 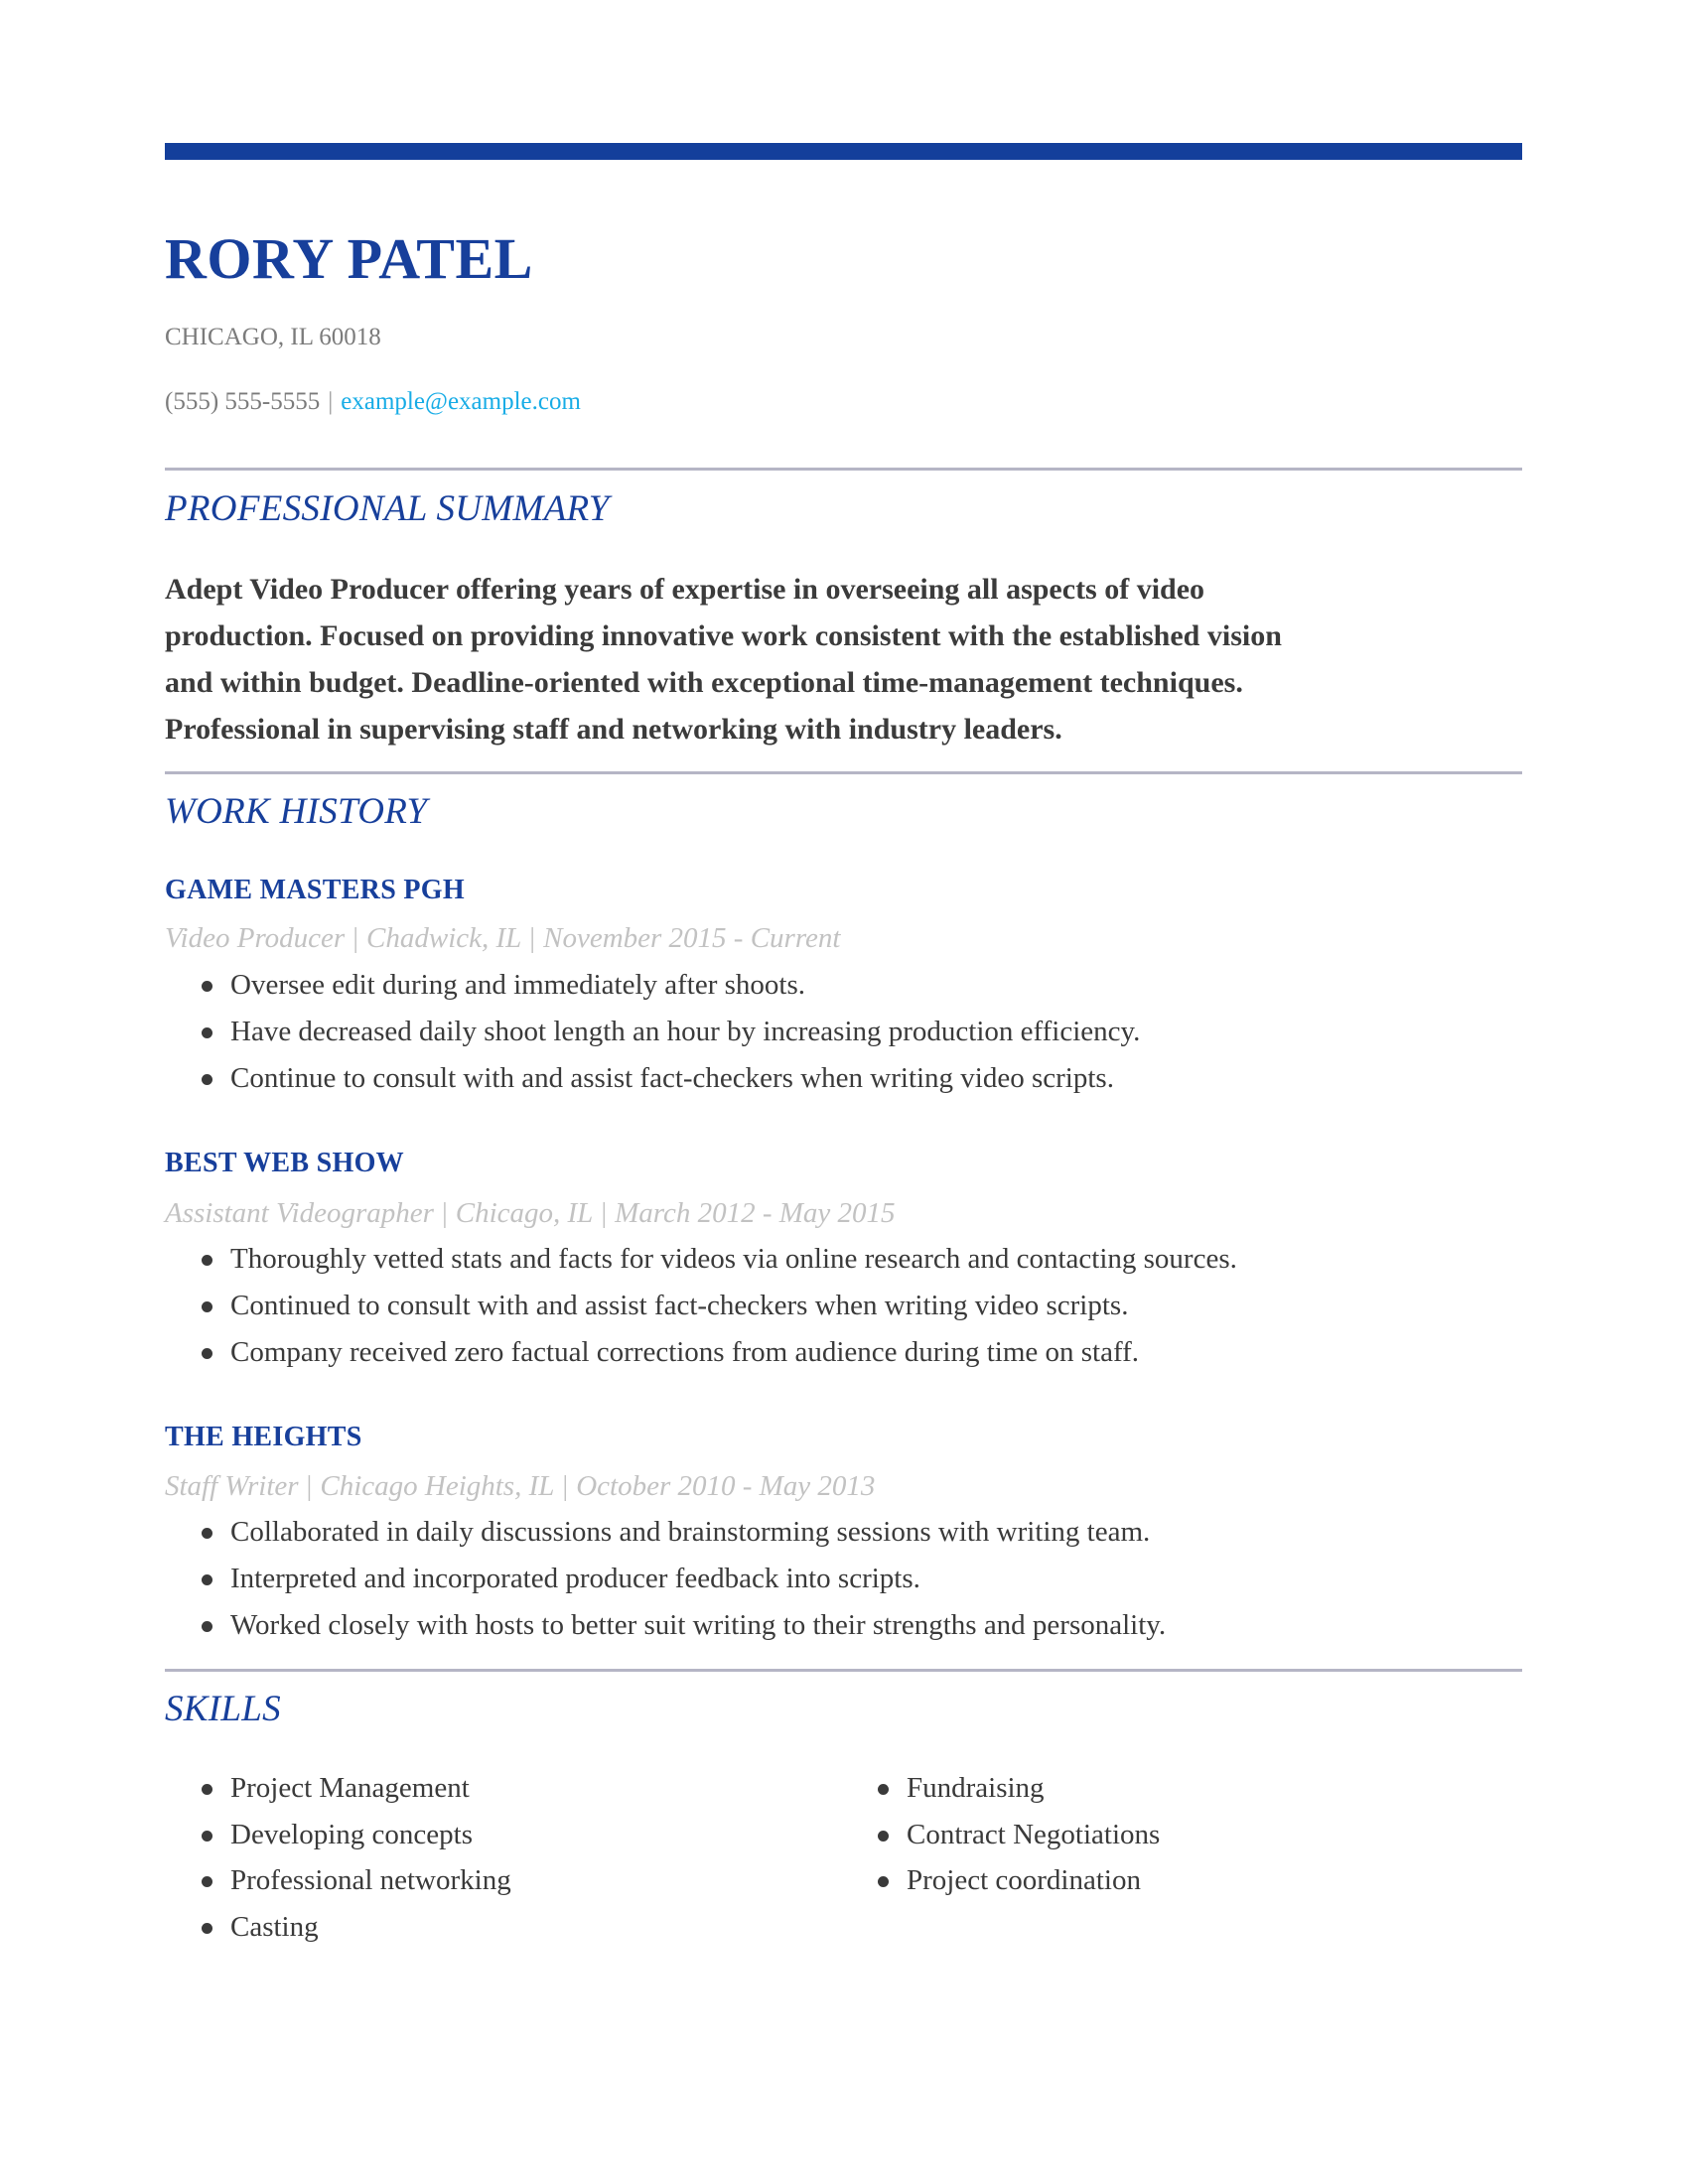 I want to click on skill-item: Project coordination, so click(x=1000, y=1880).